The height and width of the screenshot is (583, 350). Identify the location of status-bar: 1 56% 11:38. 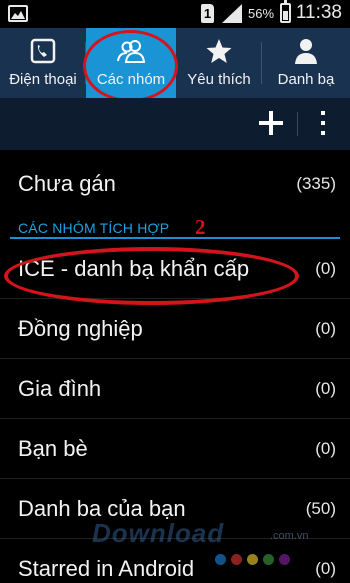
(175, 14).